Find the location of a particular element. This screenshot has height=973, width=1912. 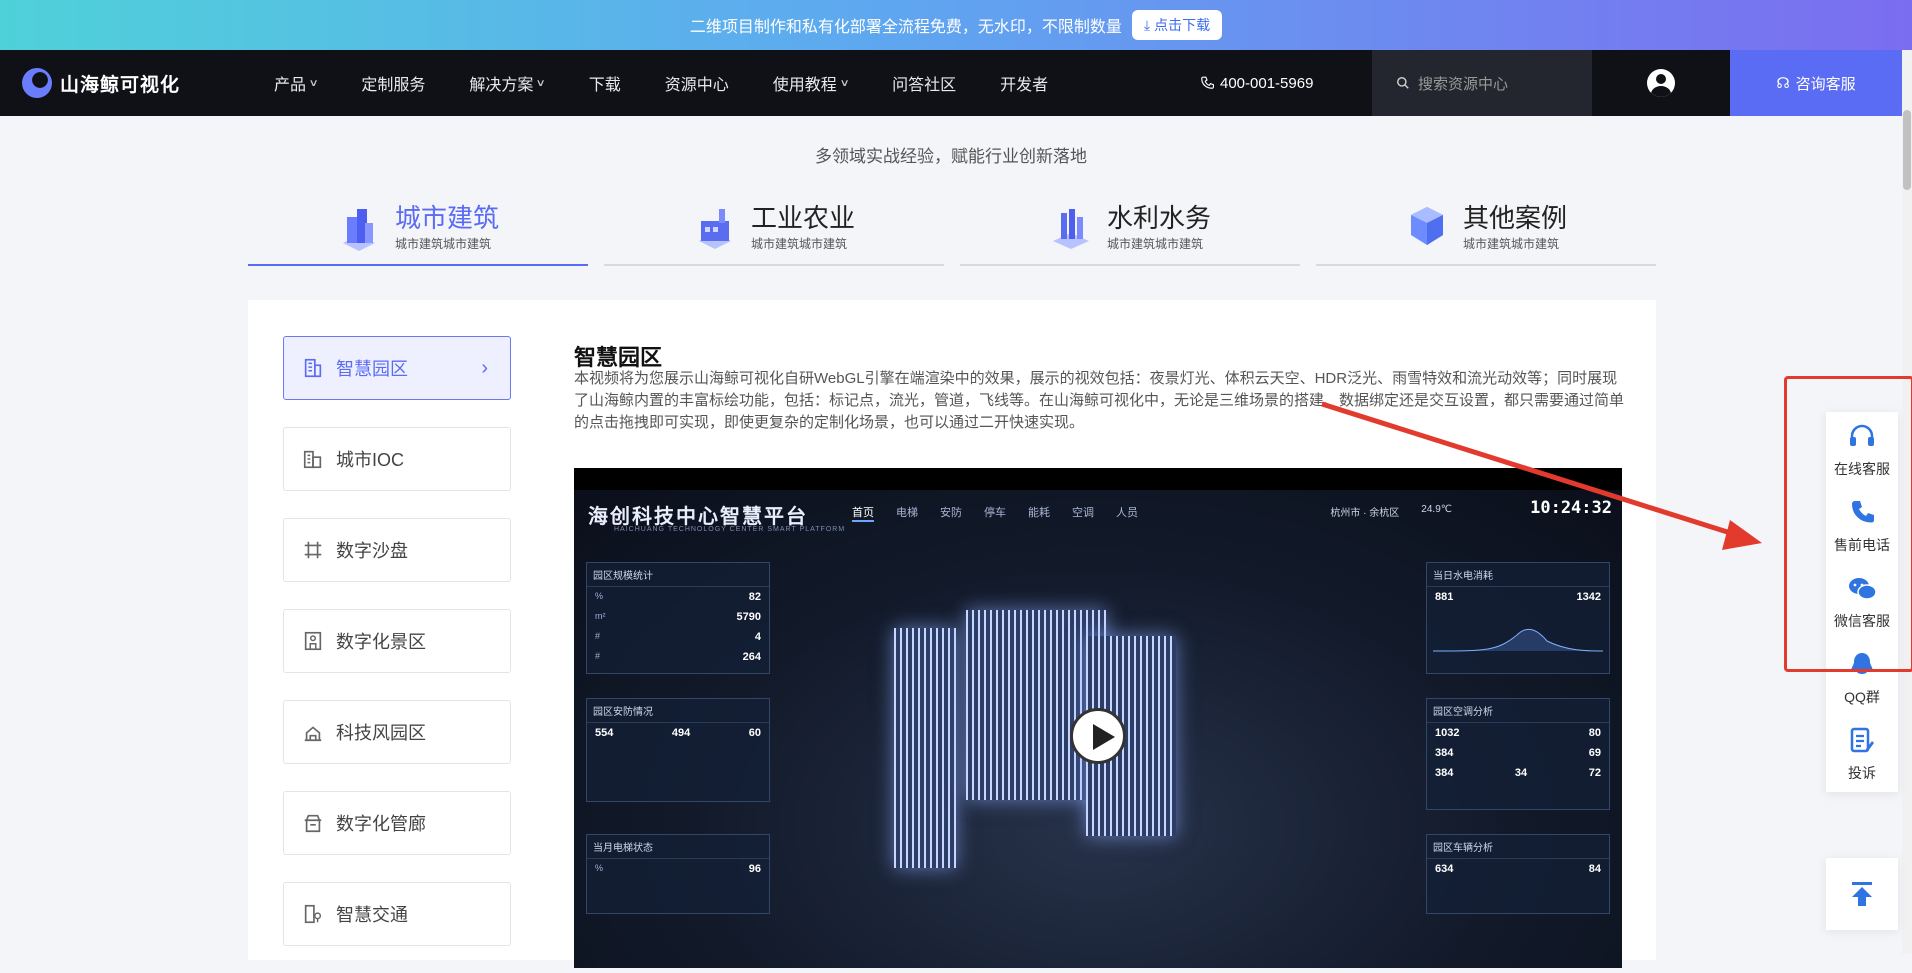

promo-text: 二维项目制作和私有化部署全流程免费，无水印，不限制数量 is located at coordinates (905, 27).